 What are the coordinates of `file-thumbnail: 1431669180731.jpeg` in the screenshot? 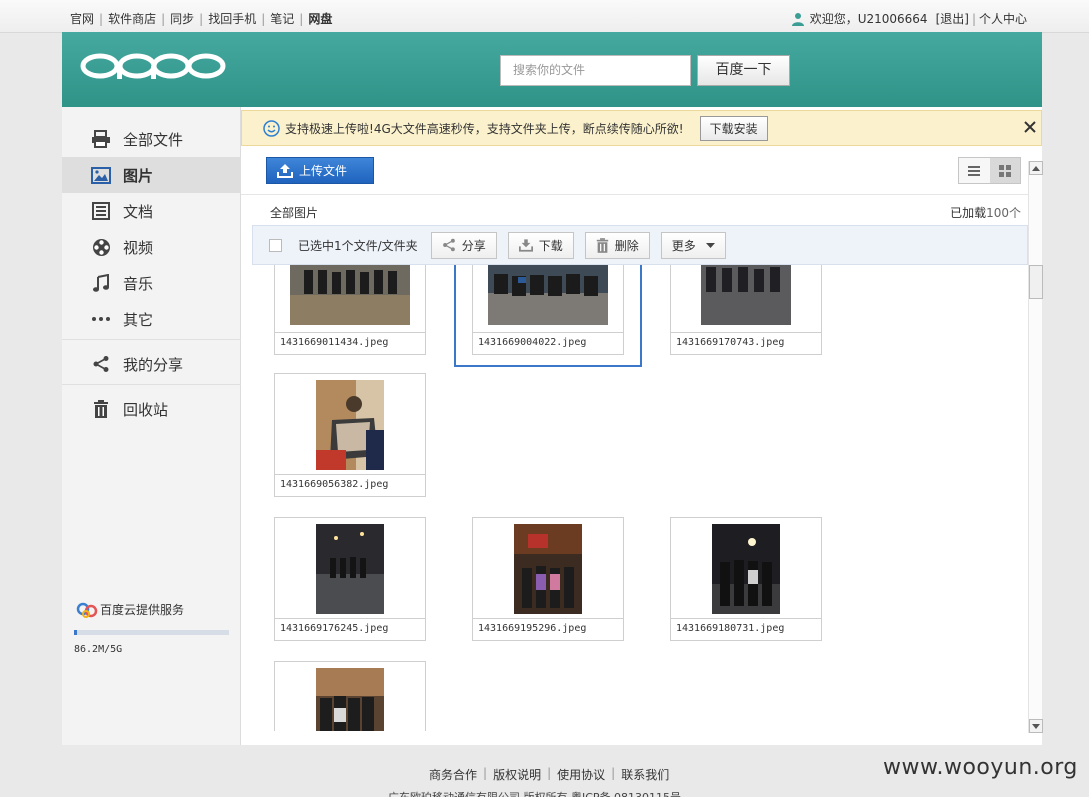 It's located at (746, 579).